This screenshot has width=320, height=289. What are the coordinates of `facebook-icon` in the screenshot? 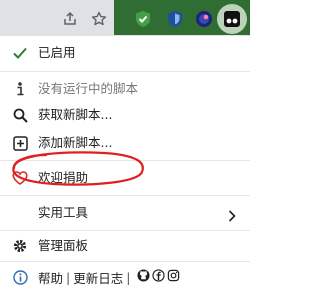 It's located at (159, 277).